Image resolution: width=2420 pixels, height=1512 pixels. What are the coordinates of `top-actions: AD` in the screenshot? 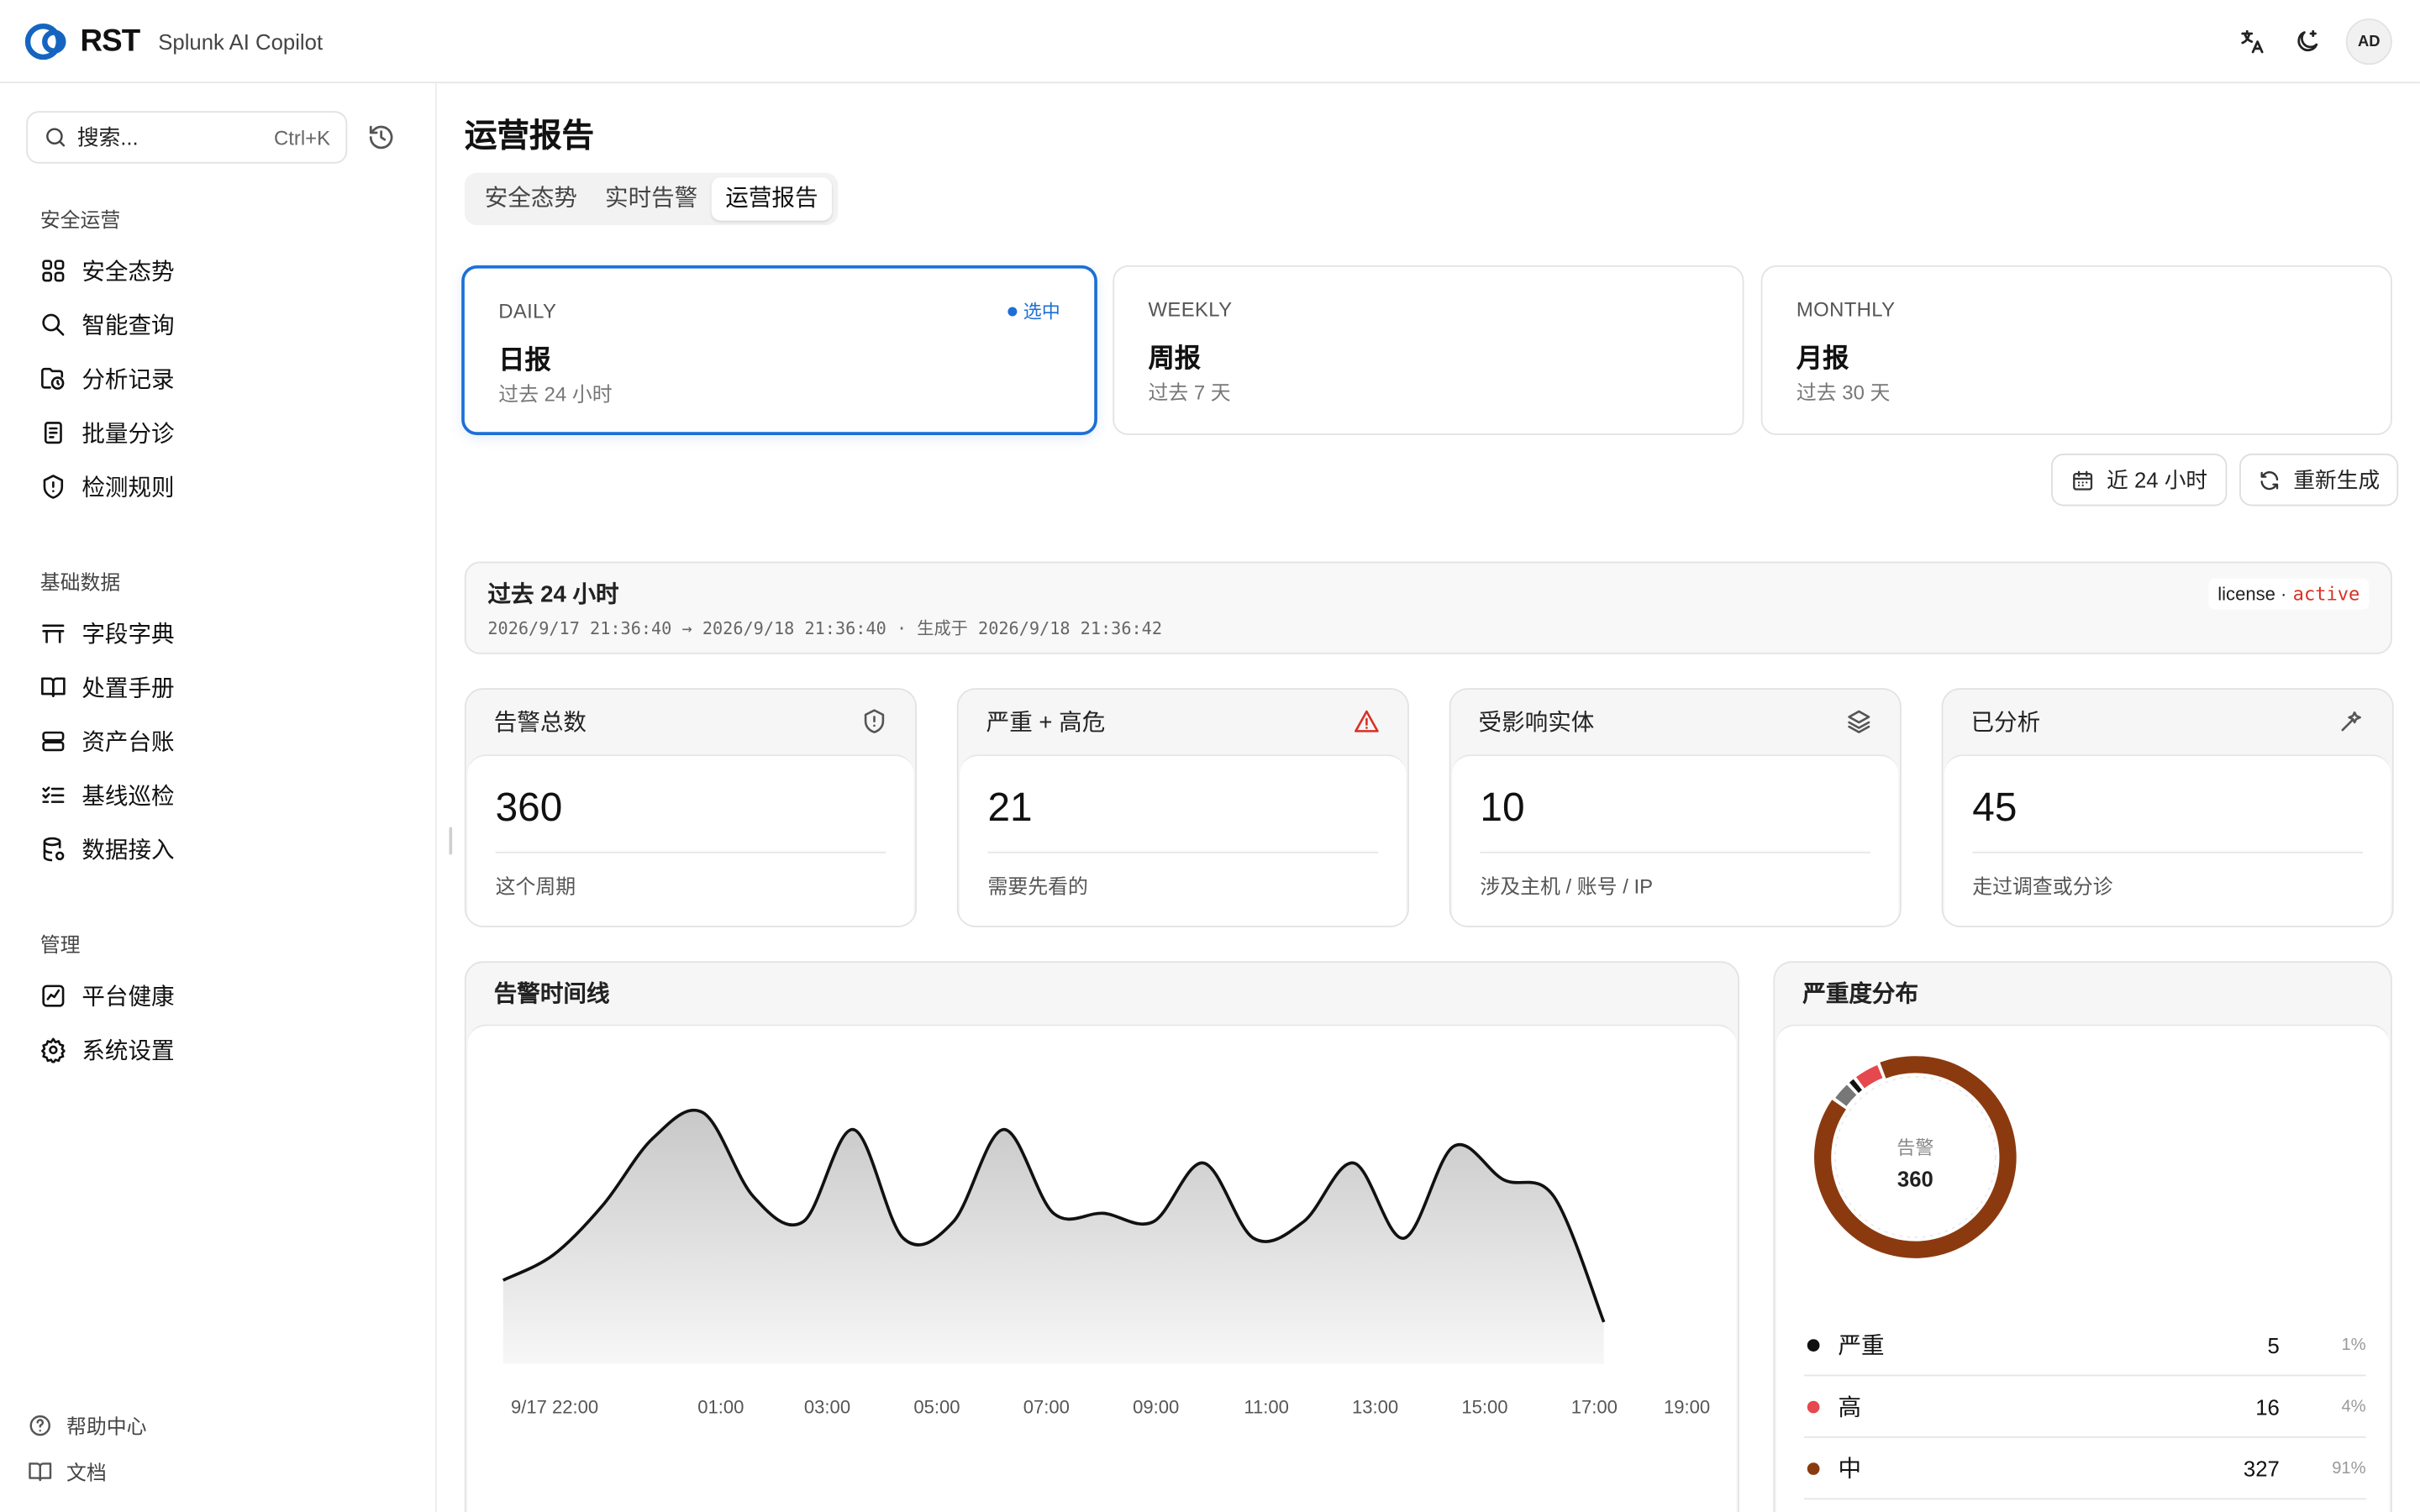 It's located at (2313, 42).